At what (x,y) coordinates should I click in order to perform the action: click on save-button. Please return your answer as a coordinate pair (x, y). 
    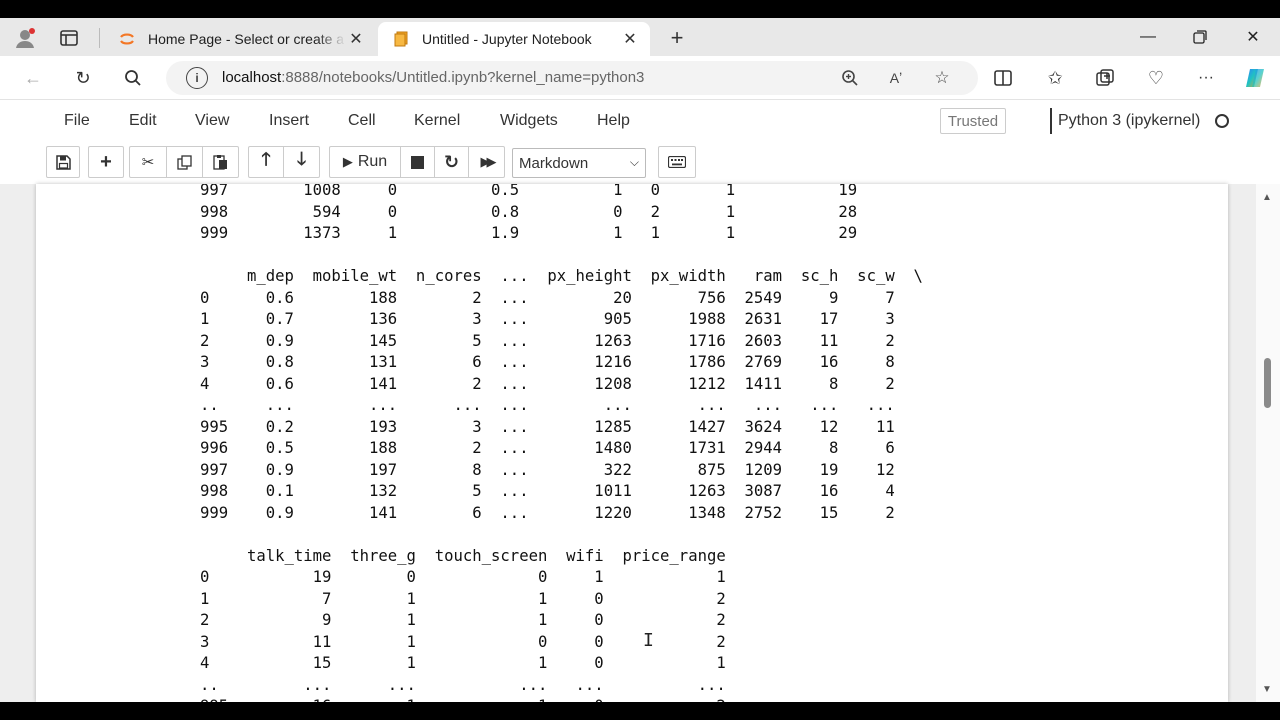
    Looking at the image, I should click on (63, 162).